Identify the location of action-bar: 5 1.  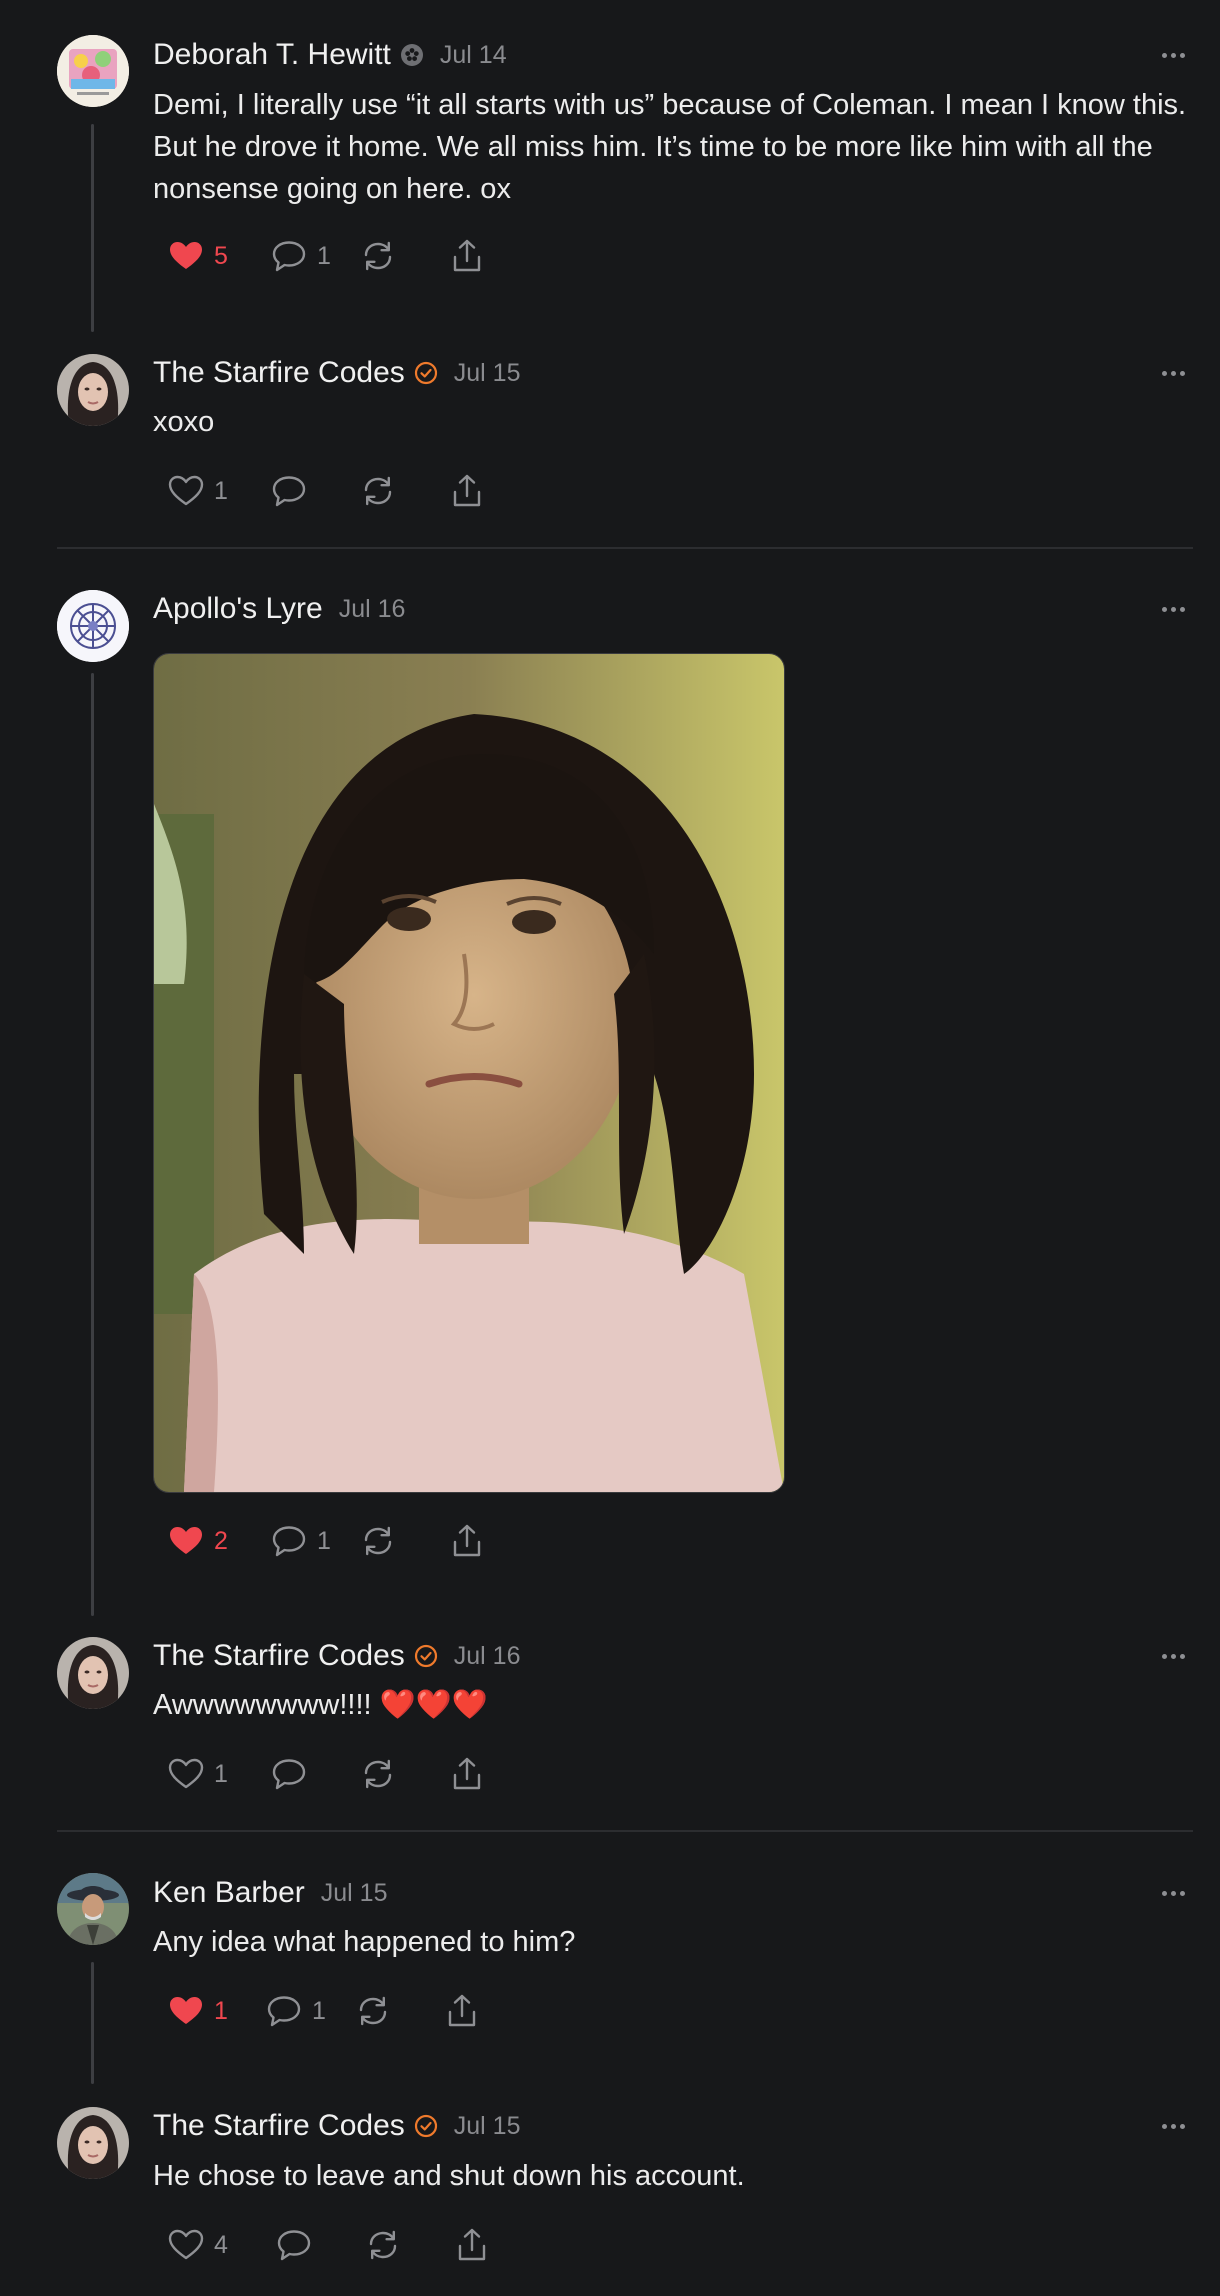
(326, 256).